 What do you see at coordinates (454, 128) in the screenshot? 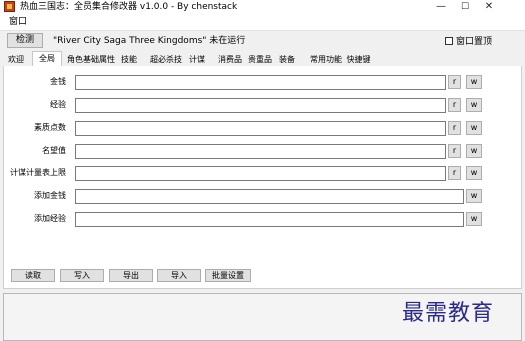
I see `attribute-points-read-button: r` at bounding box center [454, 128].